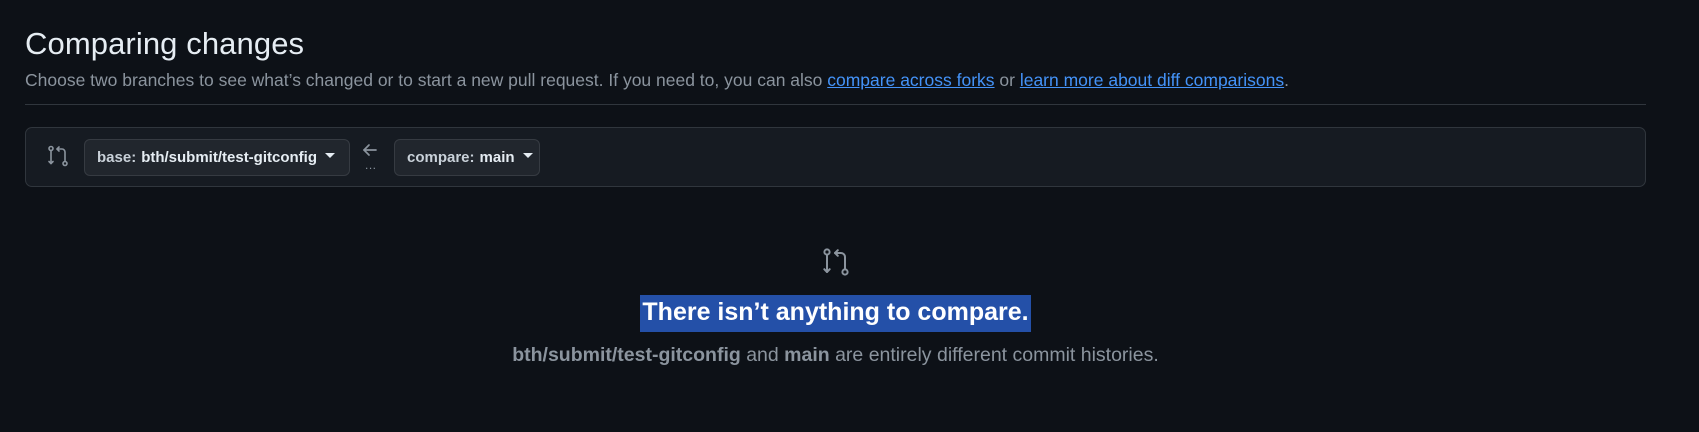 The image size is (1699, 432). I want to click on page-title: Comparing changes, so click(165, 43).